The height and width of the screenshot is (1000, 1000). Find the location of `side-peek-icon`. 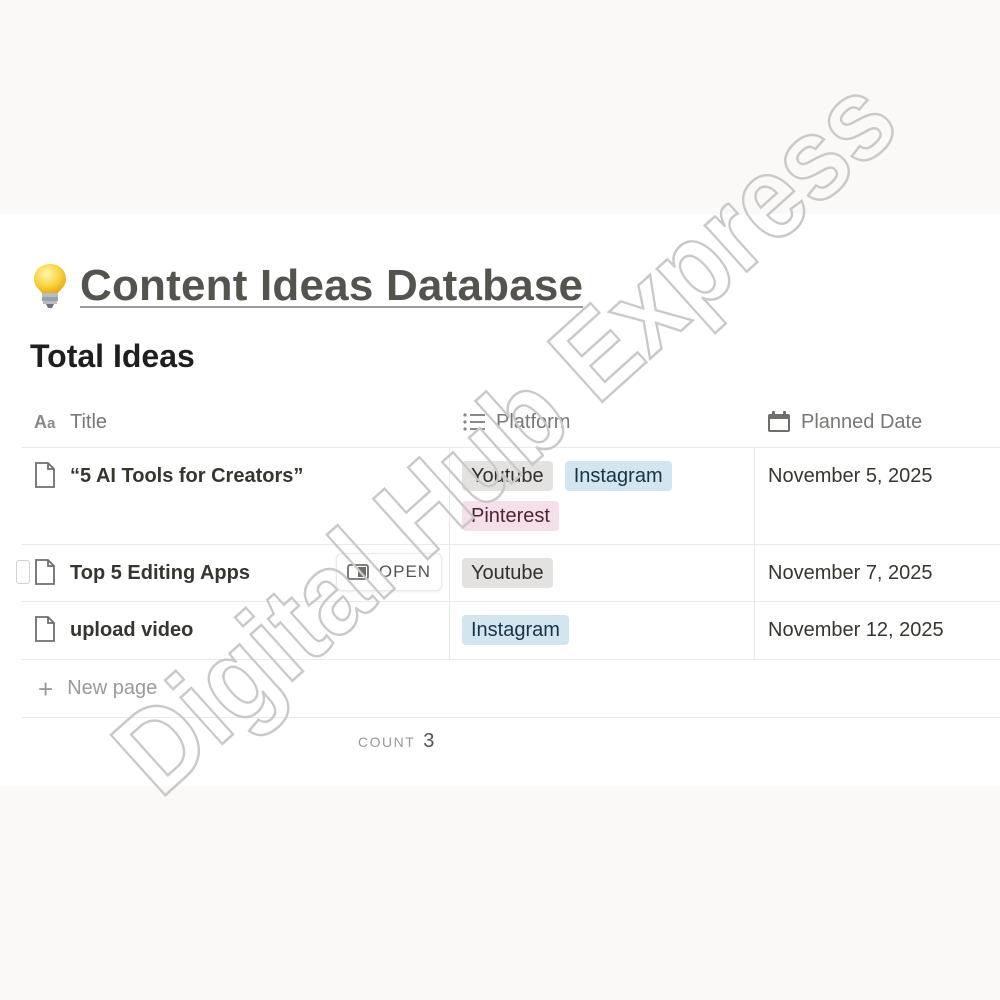

side-peek-icon is located at coordinates (358, 572).